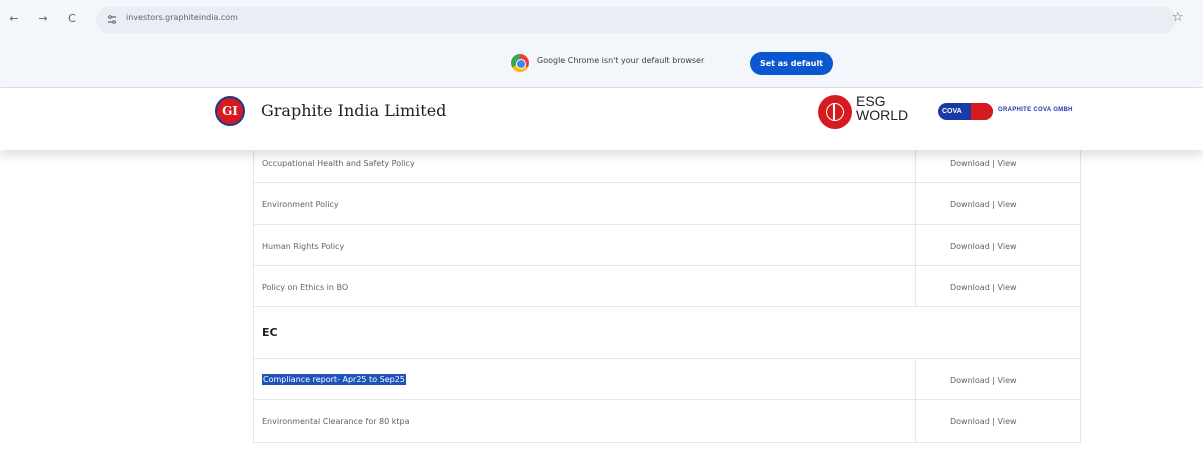 This screenshot has height=465, width=1203. What do you see at coordinates (230, 111) in the screenshot?
I see `graphite-india-logo: GI` at bounding box center [230, 111].